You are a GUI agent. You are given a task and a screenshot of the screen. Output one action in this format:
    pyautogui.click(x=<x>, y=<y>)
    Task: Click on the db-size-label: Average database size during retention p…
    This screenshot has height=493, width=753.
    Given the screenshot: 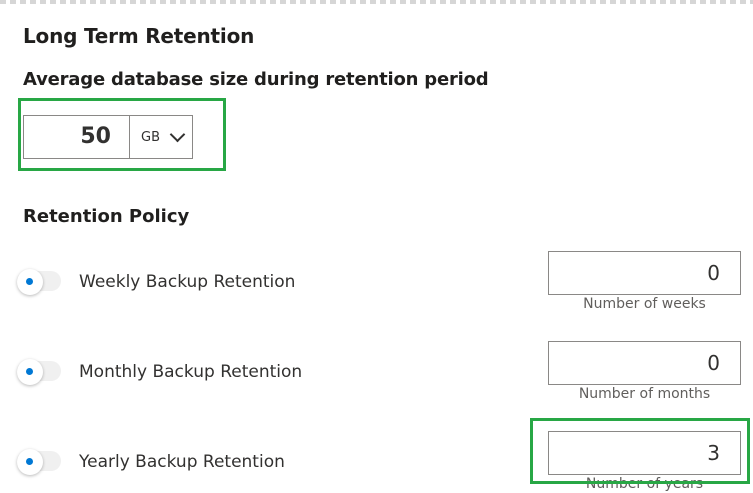 What is the action you would take?
    pyautogui.click(x=256, y=79)
    